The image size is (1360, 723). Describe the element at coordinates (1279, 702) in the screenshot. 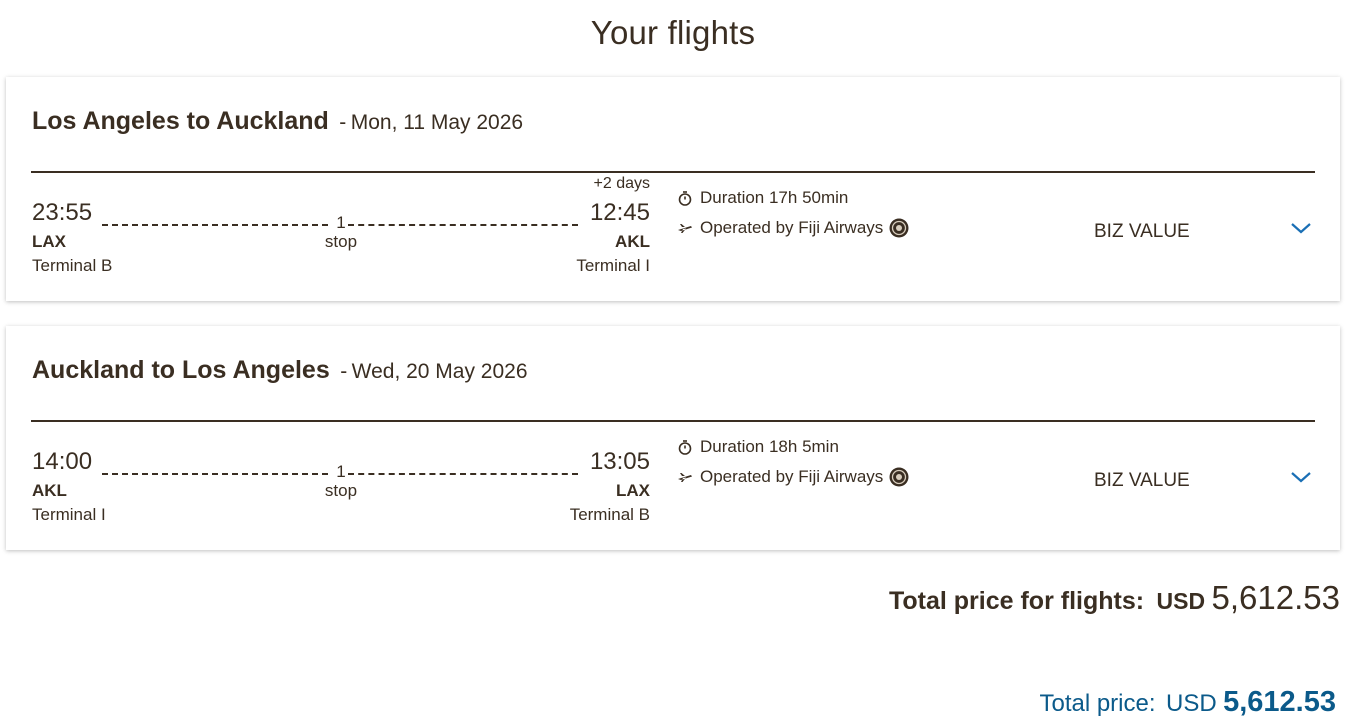

I see `total-price-amount: 5,612.53` at that location.